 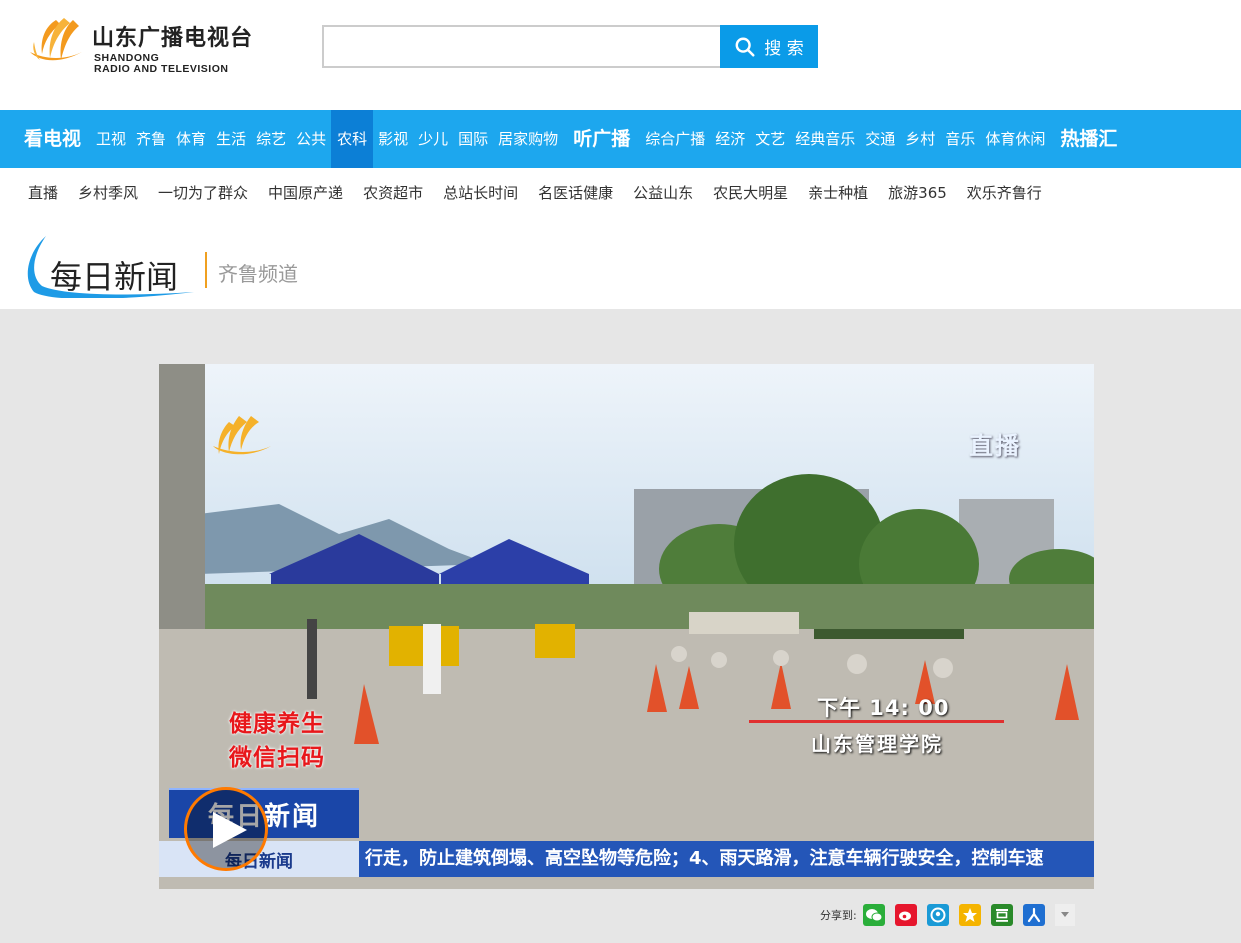 I want to click on nav-item-arts: 文艺, so click(x=770, y=139).